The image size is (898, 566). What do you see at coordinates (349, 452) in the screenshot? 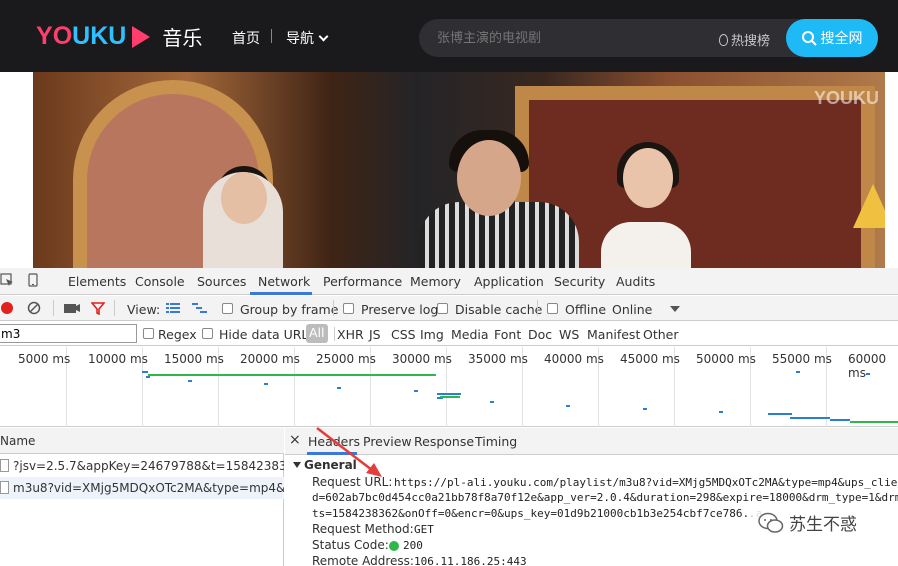
I see `annotation-arrow` at bounding box center [349, 452].